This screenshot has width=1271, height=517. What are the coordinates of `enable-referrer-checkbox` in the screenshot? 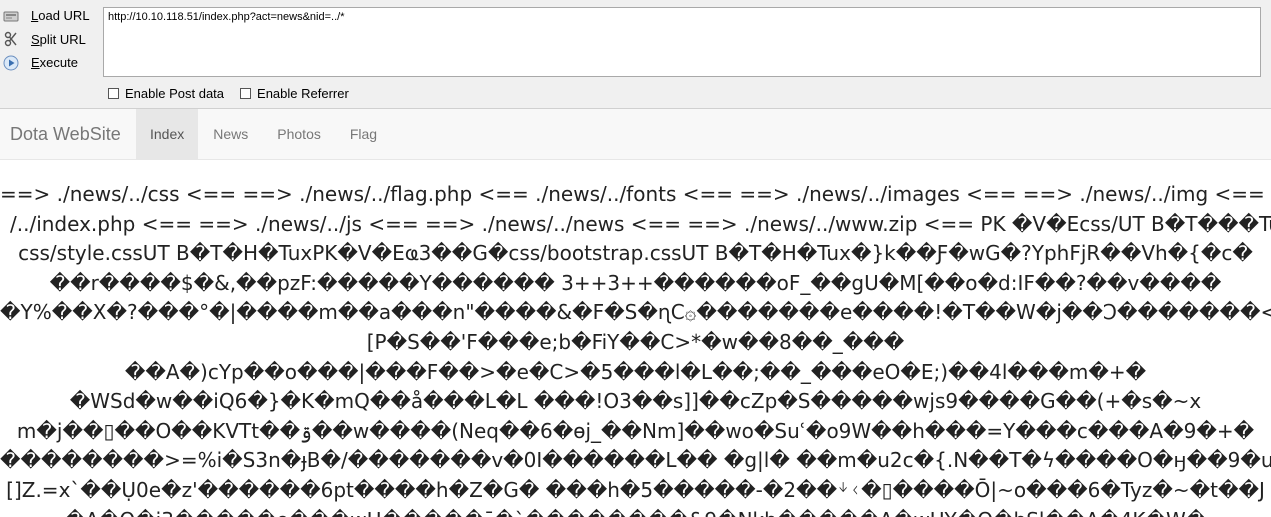 It's located at (246, 93).